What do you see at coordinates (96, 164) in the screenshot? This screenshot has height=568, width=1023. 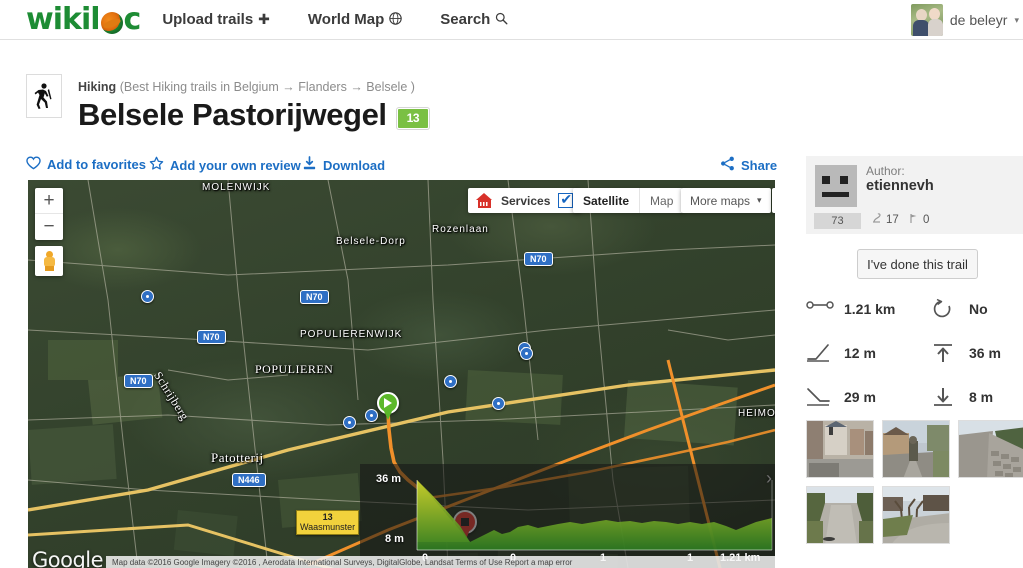 I see `add-to-favorites-label: Add to favorites` at bounding box center [96, 164].